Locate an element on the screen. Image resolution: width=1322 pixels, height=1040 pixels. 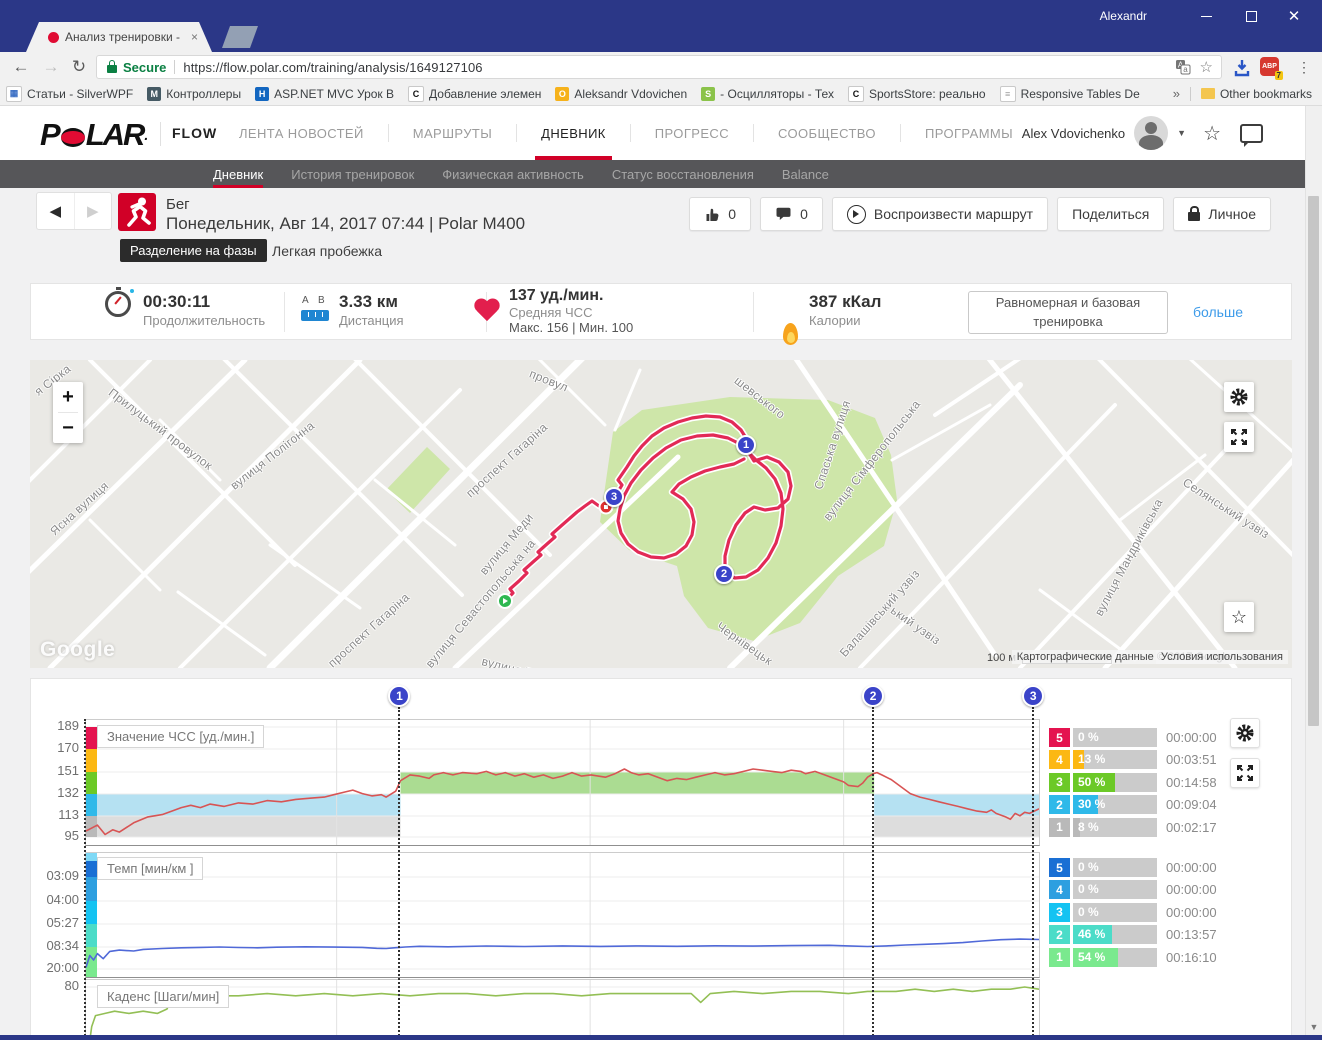
download-icon is located at coordinates (1242, 68).